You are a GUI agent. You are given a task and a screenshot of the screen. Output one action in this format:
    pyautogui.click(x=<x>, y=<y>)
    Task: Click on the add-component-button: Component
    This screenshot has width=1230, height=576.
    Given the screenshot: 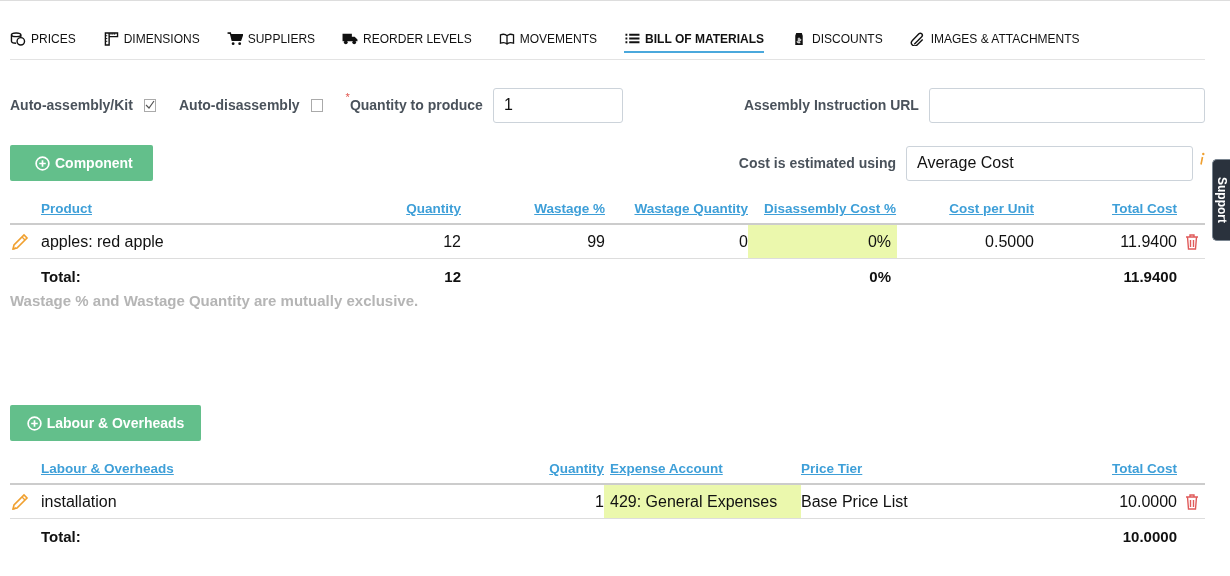 What is the action you would take?
    pyautogui.click(x=81, y=163)
    